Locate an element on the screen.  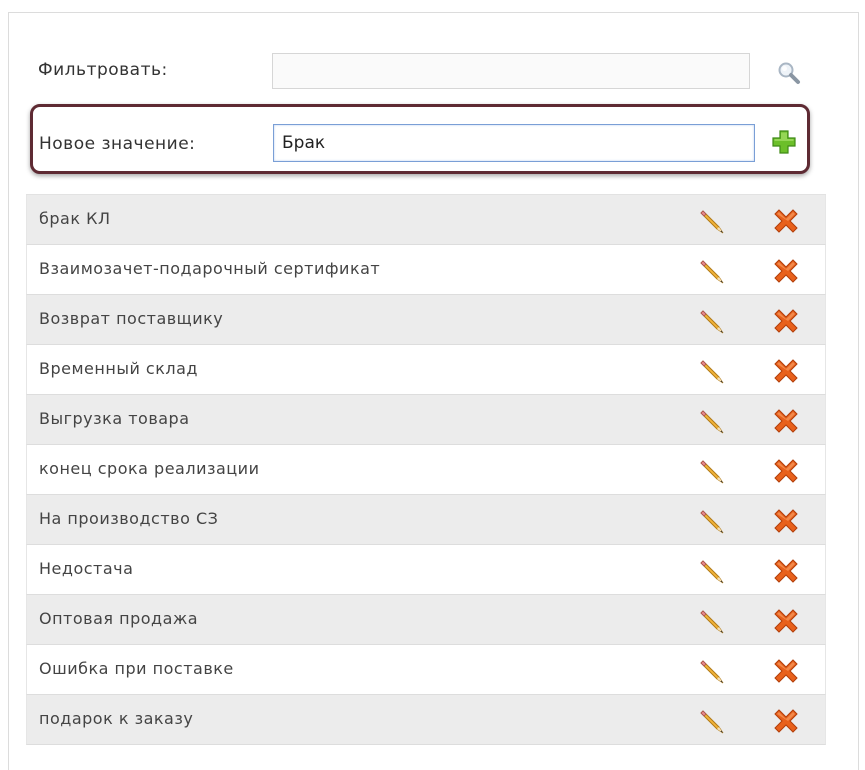
search-icon is located at coordinates (789, 73).